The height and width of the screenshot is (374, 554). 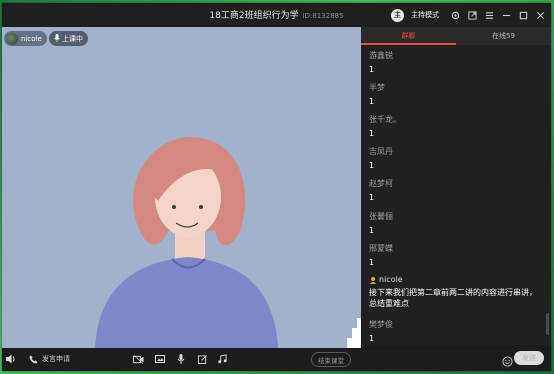 I want to click on end-class-button: 结束课堂, so click(x=331, y=359).